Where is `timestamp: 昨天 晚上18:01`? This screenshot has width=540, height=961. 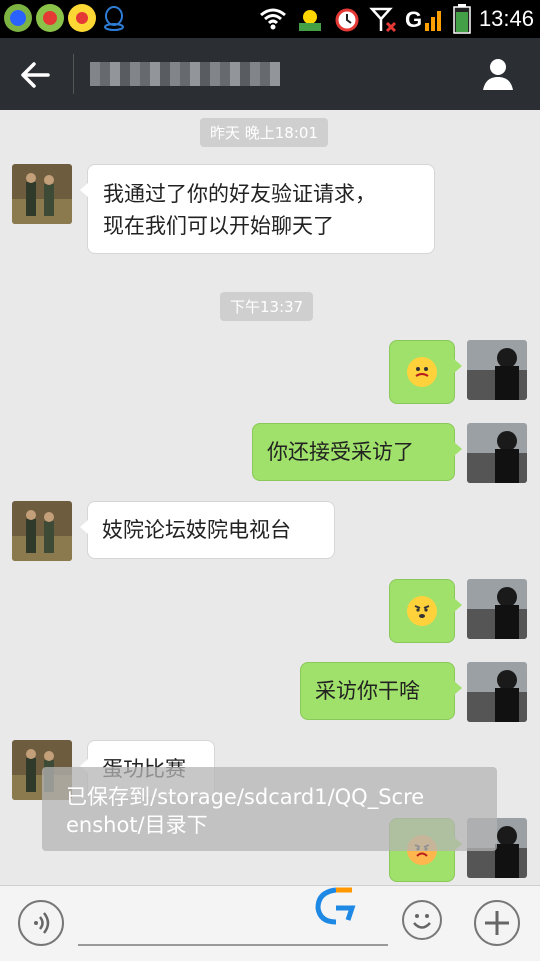 timestamp: 昨天 晚上18:01 is located at coordinates (264, 132).